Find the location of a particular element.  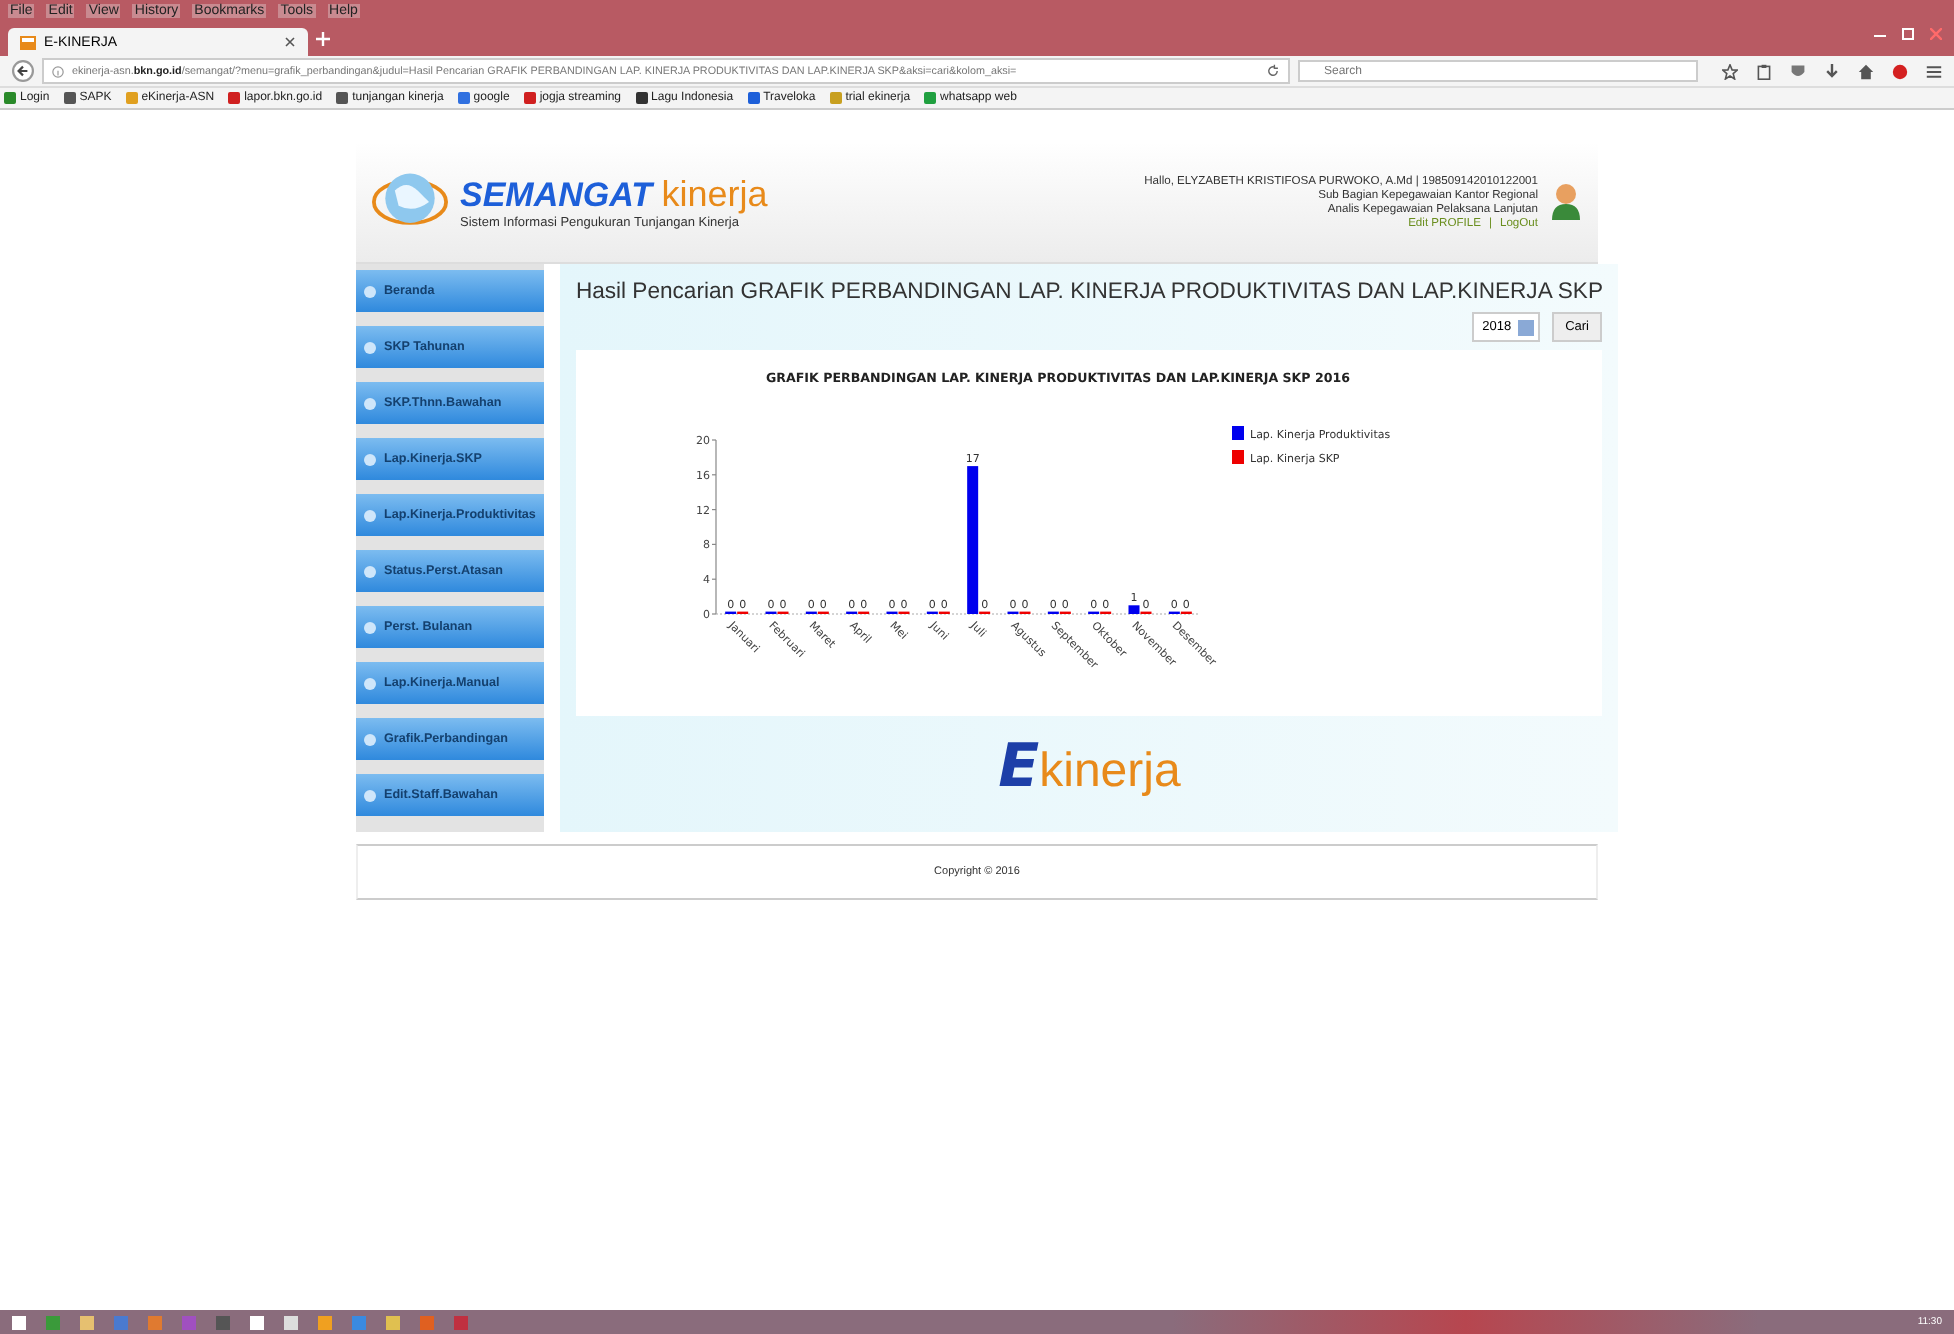

stop-sign-icon is located at coordinates (1900, 71).